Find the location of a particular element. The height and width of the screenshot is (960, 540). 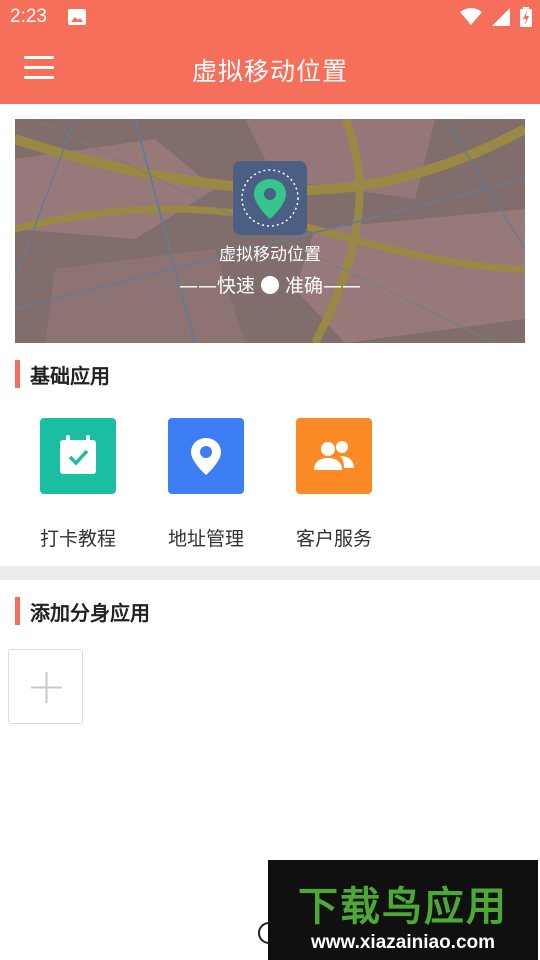

status-bar: 2:23 is located at coordinates (270, 18).